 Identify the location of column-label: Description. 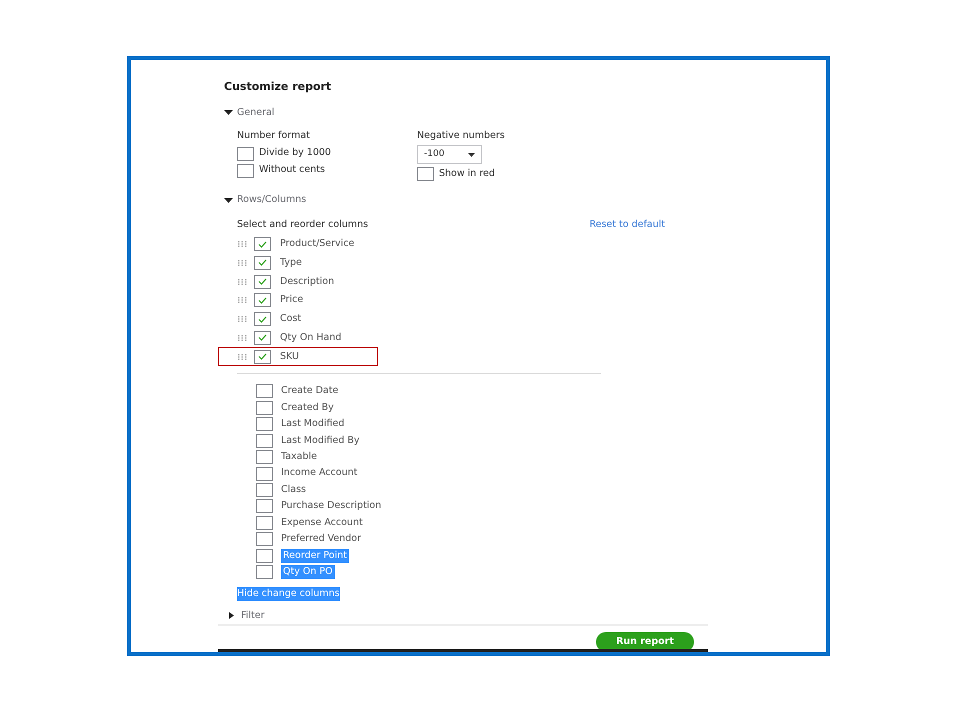
(307, 281).